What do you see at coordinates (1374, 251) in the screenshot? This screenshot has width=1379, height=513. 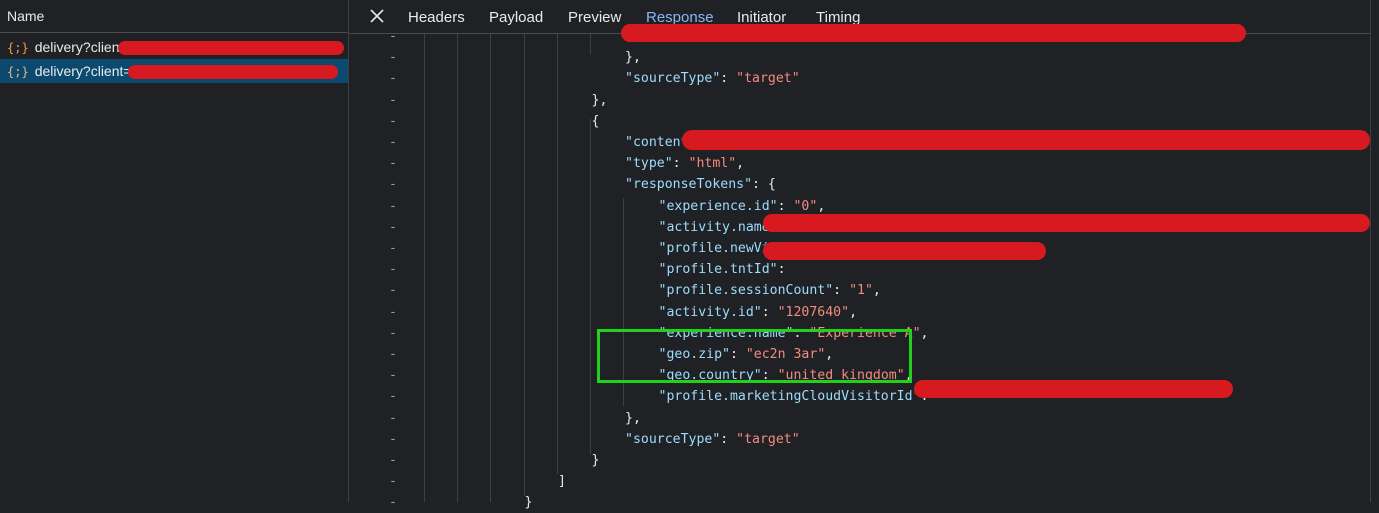 I see `scrollbar-track` at bounding box center [1374, 251].